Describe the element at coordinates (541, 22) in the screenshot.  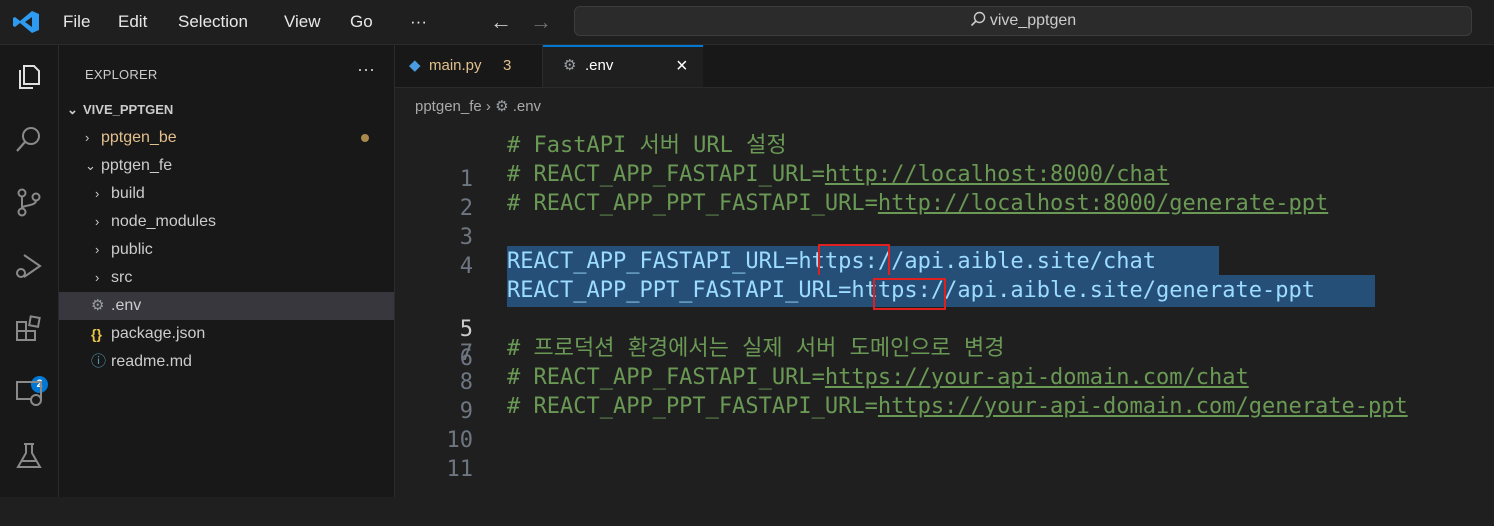
I see `forward-arrow-icon: →` at that location.